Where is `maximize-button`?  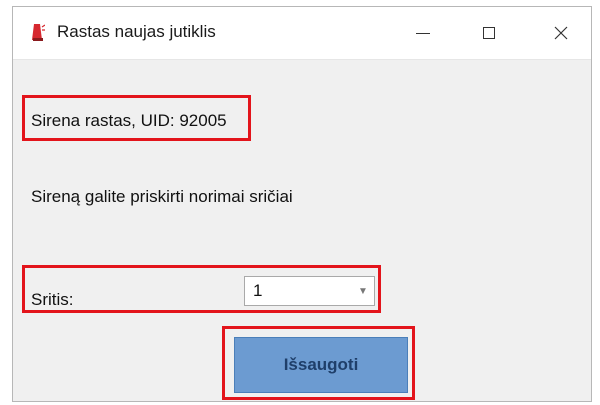 maximize-button is located at coordinates (489, 33).